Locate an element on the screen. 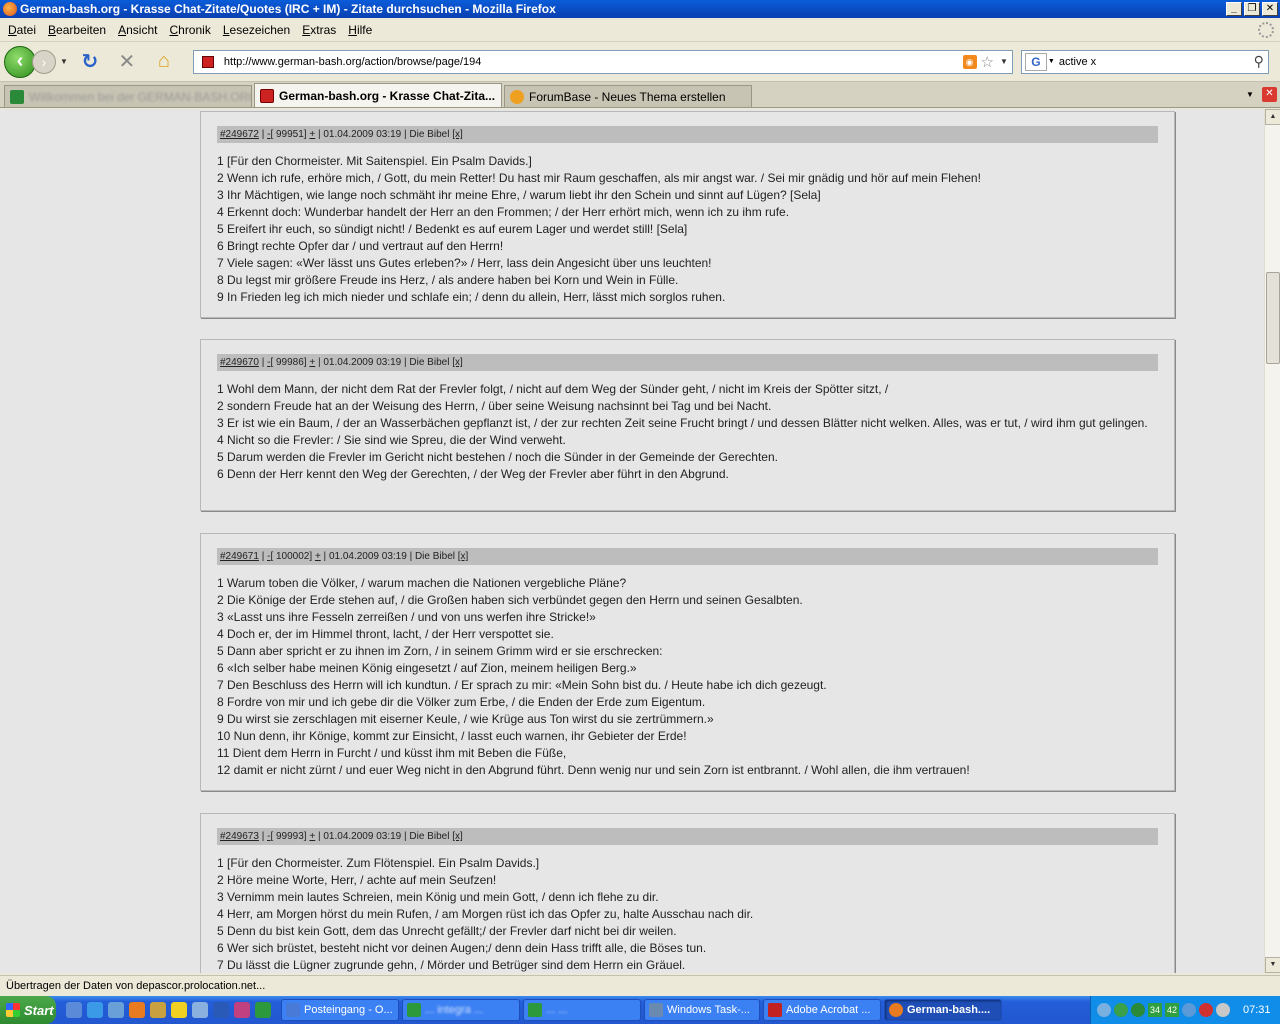  tab-list-dropdown-icon: ▼ is located at coordinates (1250, 95).